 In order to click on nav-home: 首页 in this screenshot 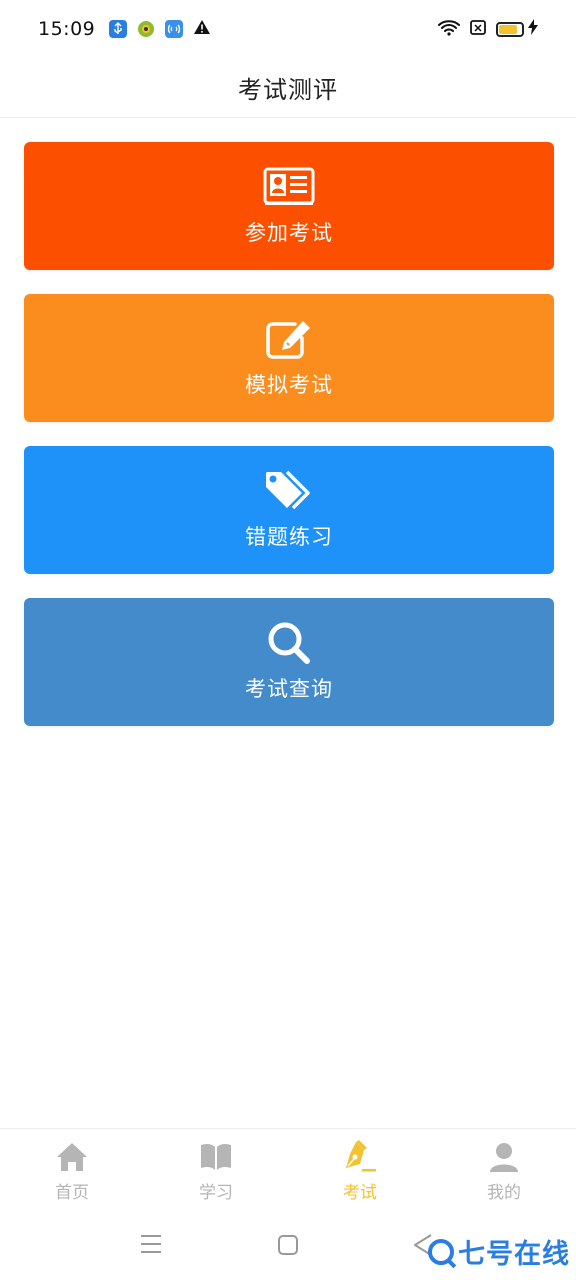, I will do `click(72, 1171)`.